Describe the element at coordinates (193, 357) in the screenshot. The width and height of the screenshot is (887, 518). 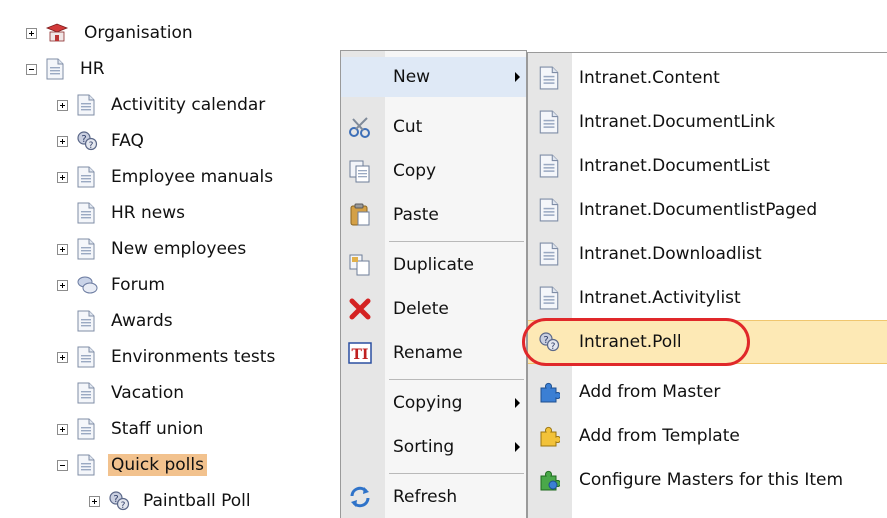
I see `tree-node-label: Environments tests` at that location.